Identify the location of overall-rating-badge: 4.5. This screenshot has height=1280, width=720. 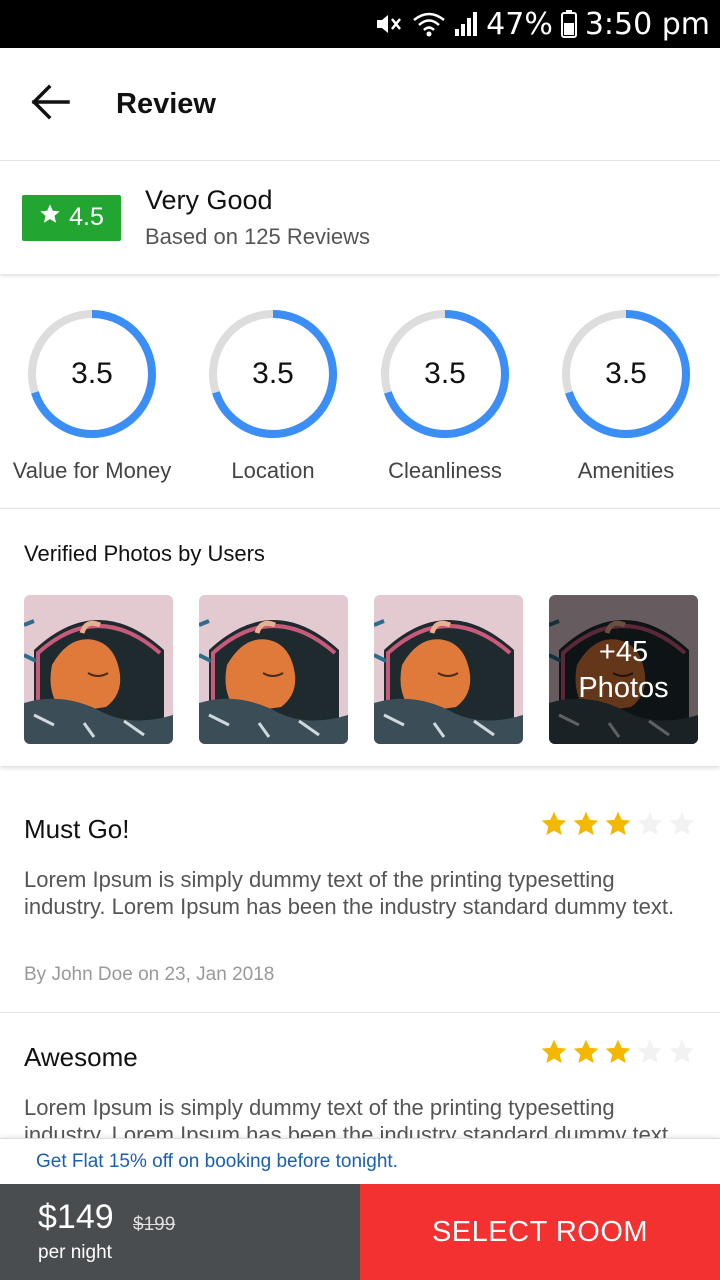
(71, 217).